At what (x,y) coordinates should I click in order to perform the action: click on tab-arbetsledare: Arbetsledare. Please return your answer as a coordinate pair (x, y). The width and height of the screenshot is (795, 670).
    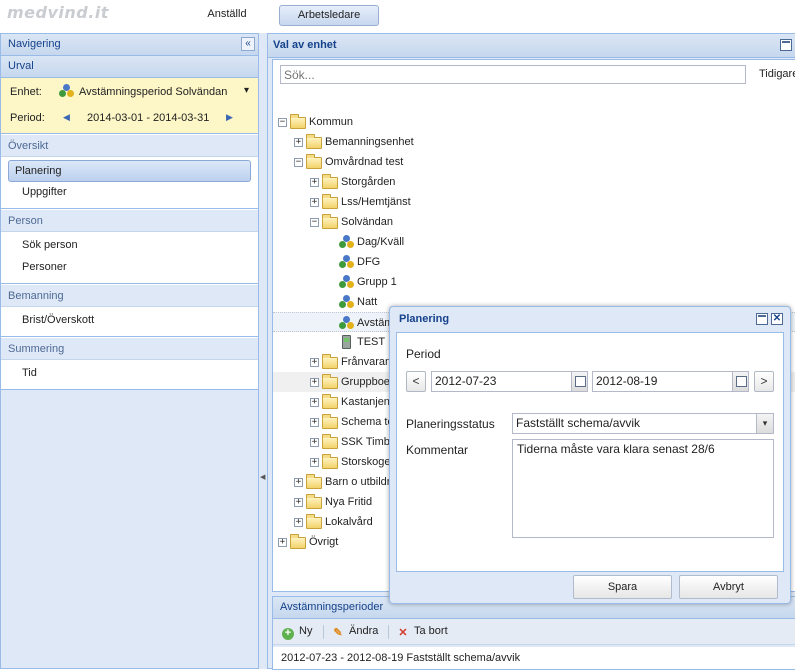
    Looking at the image, I should click on (329, 15).